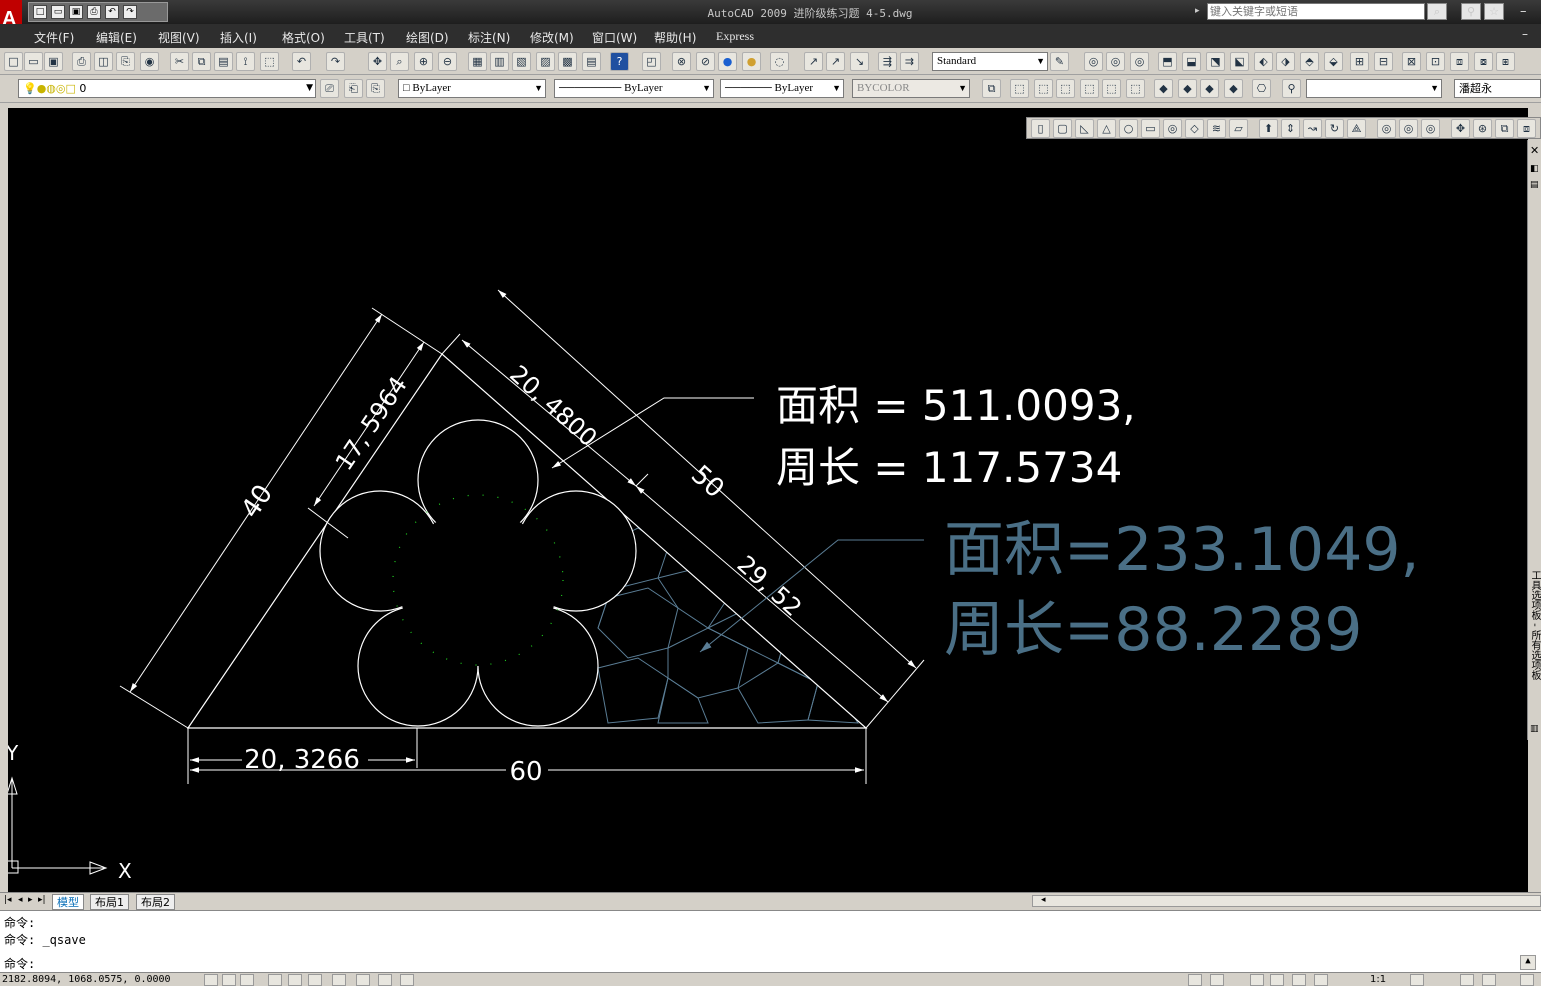 The height and width of the screenshot is (986, 1541). I want to click on left-view-icon: ⬚, so click(1065, 88).